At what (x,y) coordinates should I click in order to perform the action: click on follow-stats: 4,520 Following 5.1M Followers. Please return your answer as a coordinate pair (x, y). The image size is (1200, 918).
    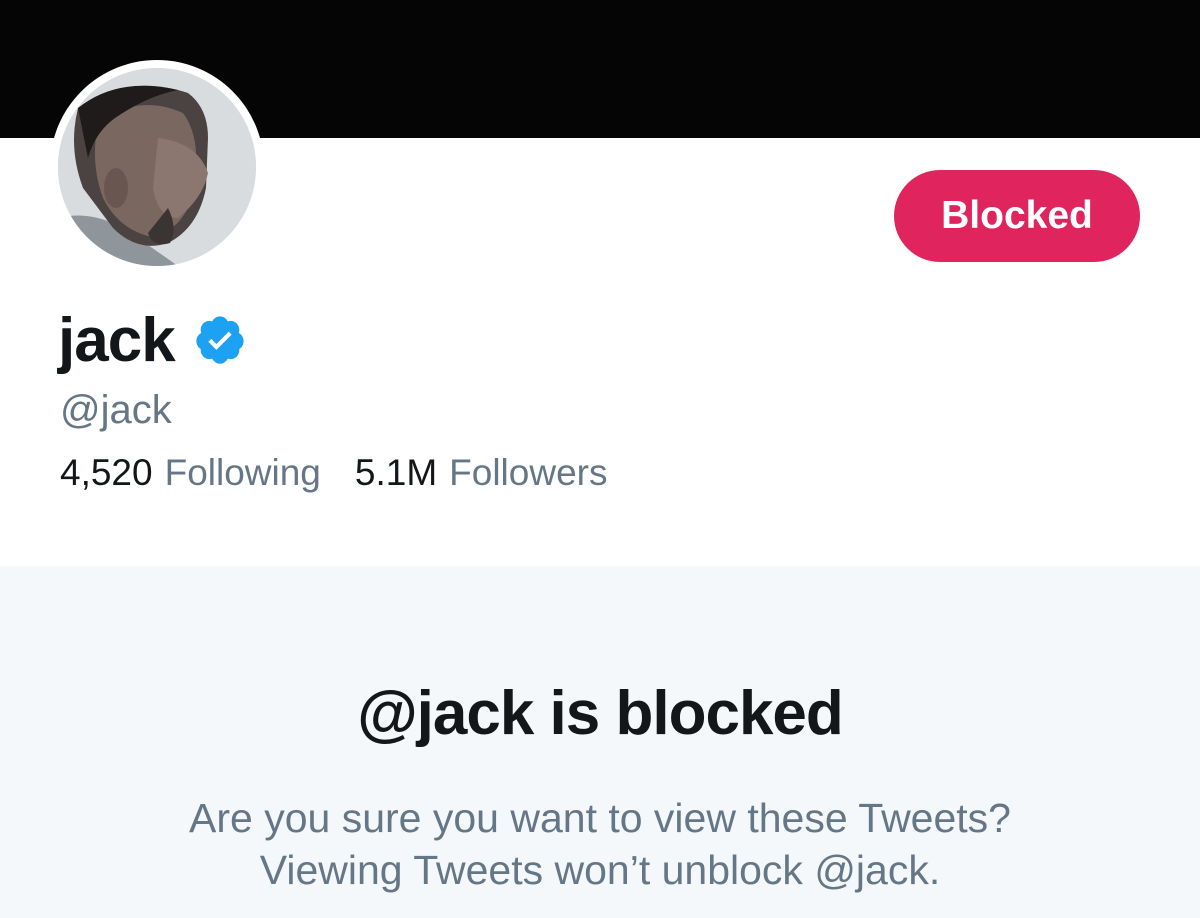
    Looking at the image, I should click on (333, 473).